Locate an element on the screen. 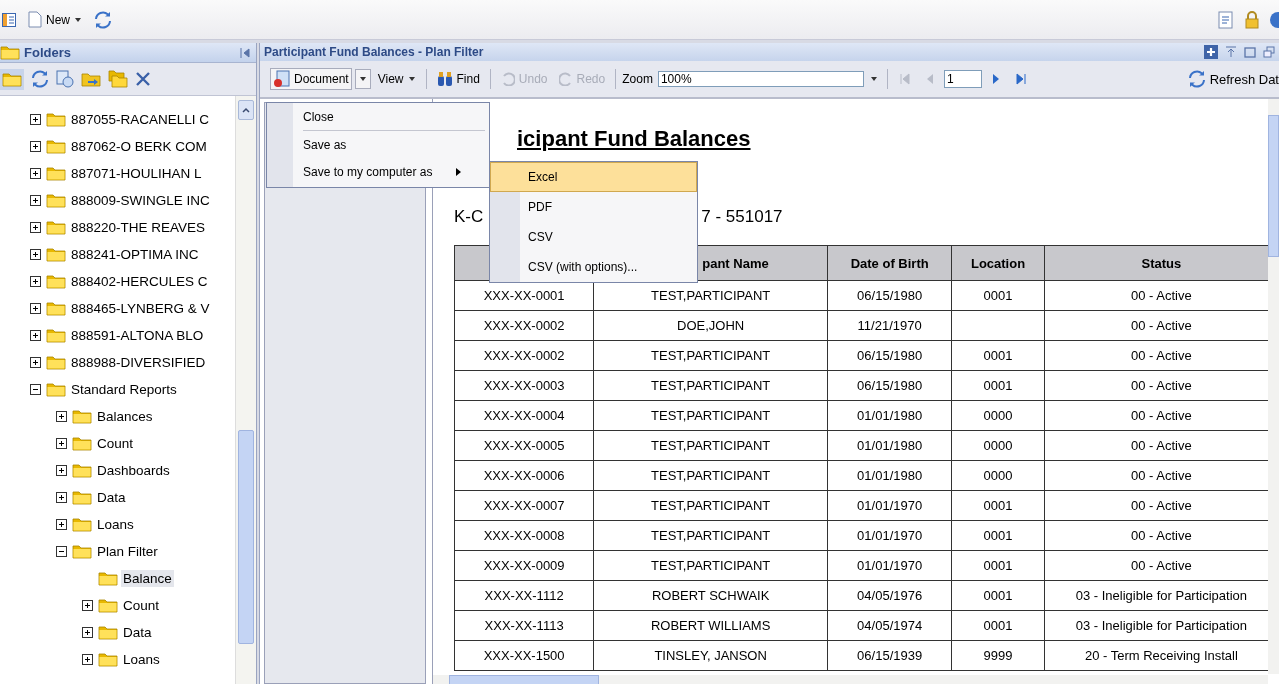 The image size is (1279, 684). table-cell: XXX-XX-0005 is located at coordinates (524, 445).